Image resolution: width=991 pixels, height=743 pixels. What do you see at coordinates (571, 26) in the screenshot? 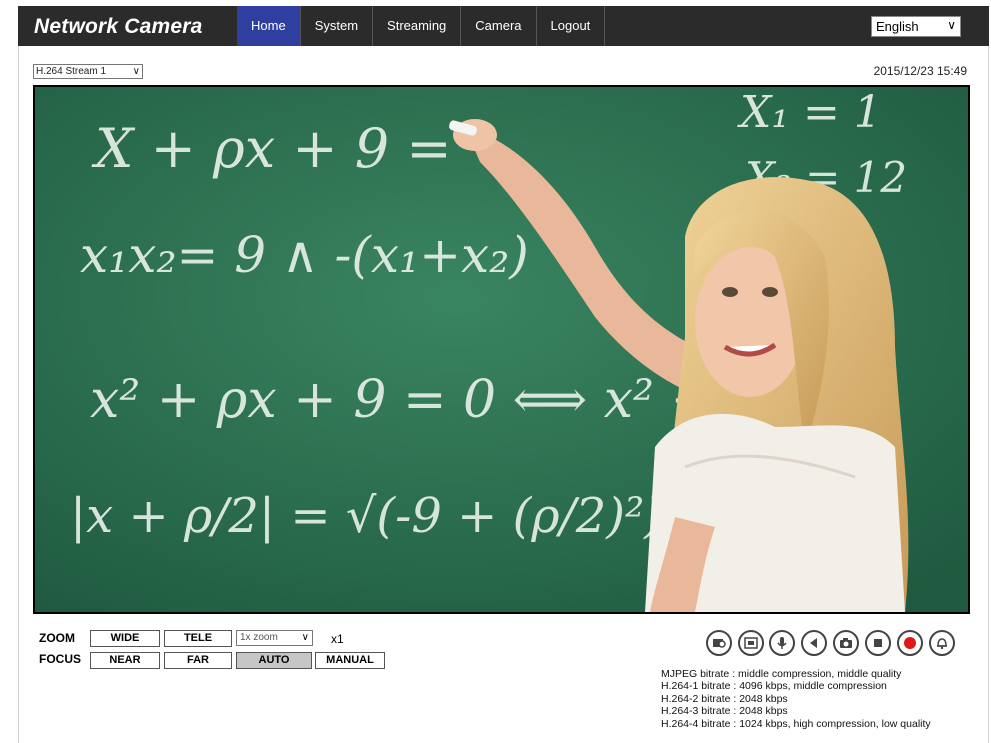
I see `nav-logout: Logout` at bounding box center [571, 26].